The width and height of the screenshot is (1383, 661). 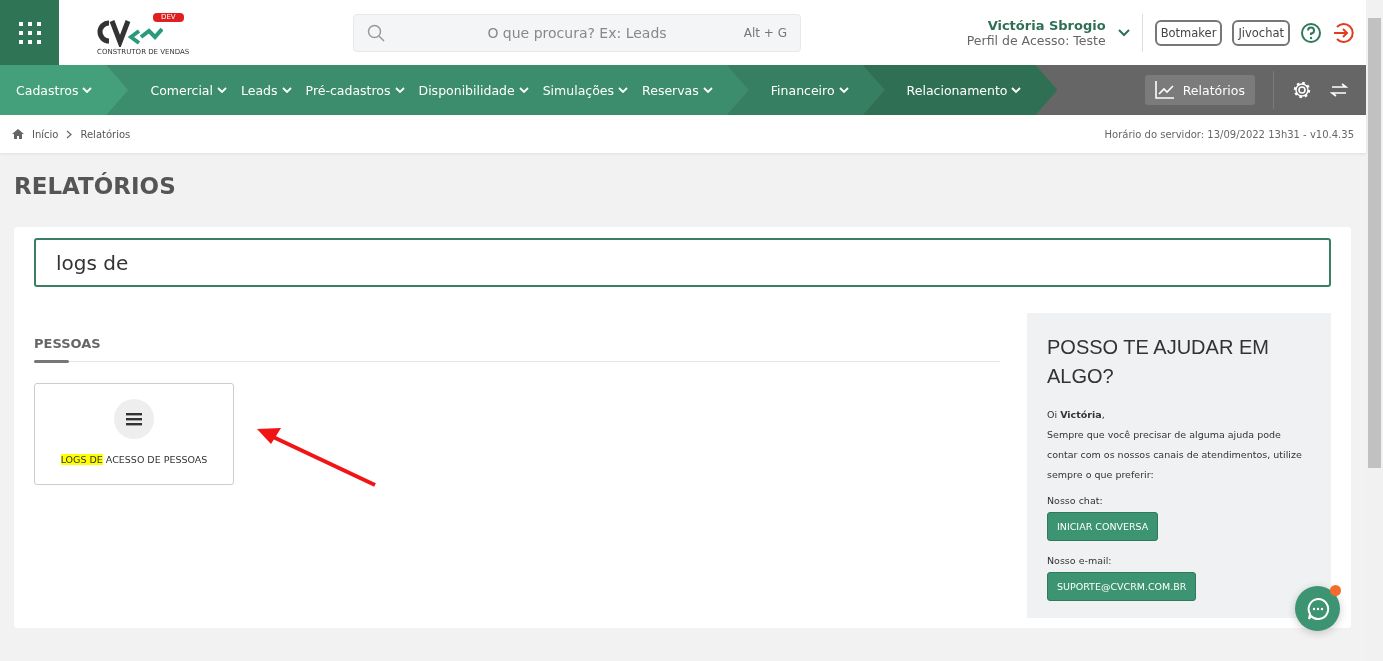 What do you see at coordinates (54, 90) in the screenshot?
I see `nav-menu-item: Cadastros` at bounding box center [54, 90].